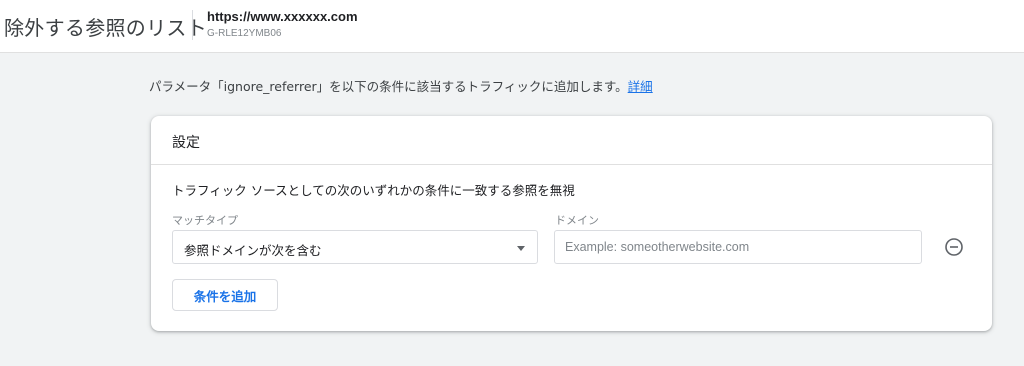 This screenshot has width=1024, height=366. What do you see at coordinates (521, 248) in the screenshot?
I see `dropdown-arrow-icon` at bounding box center [521, 248].